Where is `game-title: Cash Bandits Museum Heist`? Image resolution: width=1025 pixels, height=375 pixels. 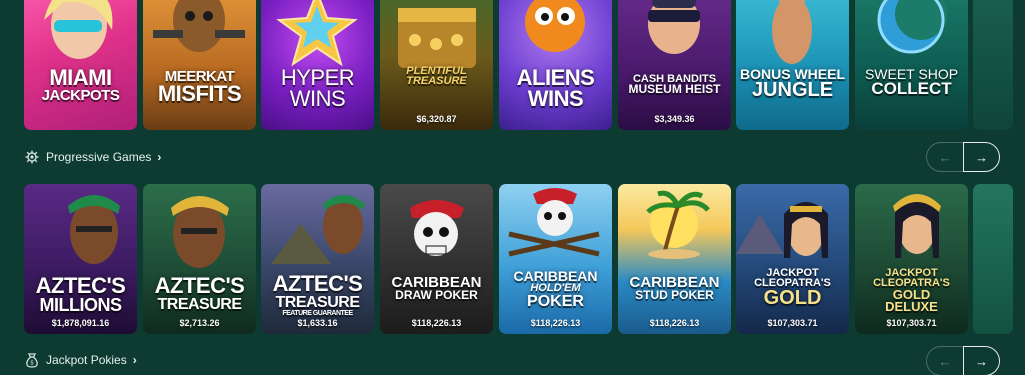
game-title: Cash Bandits Museum Heist is located at coordinates (674, 85).